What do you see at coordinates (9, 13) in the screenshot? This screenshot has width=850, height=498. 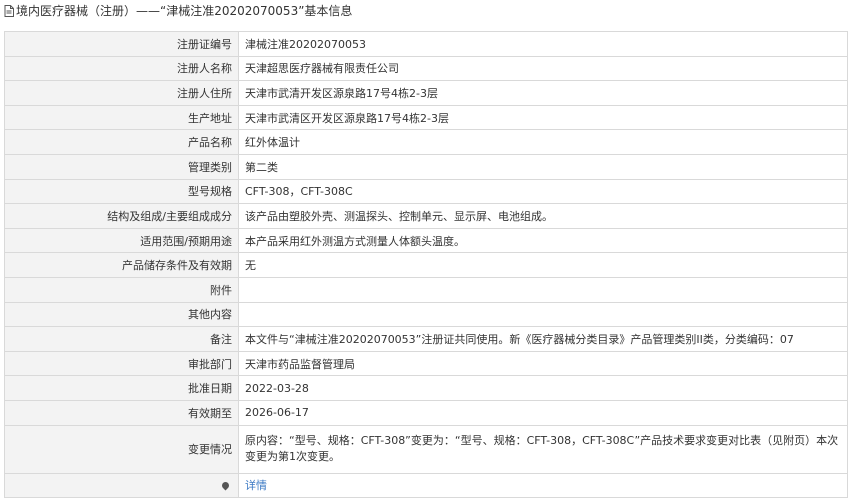 I see `document-icon` at bounding box center [9, 13].